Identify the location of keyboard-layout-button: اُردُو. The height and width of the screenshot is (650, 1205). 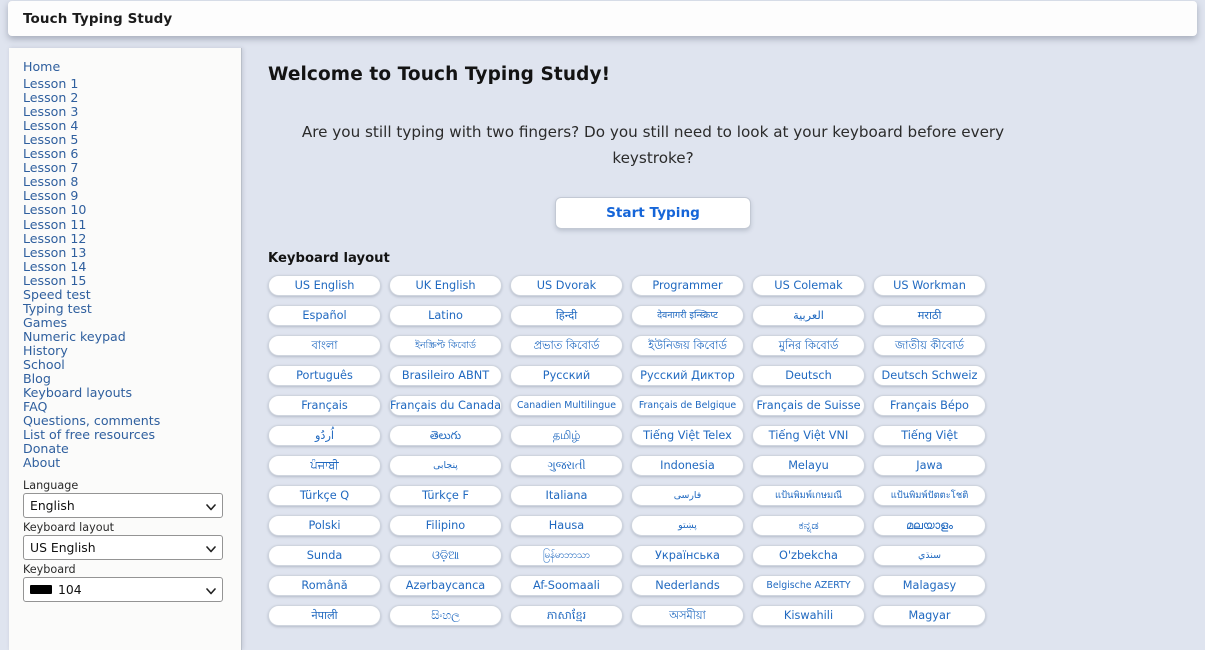
(324, 435).